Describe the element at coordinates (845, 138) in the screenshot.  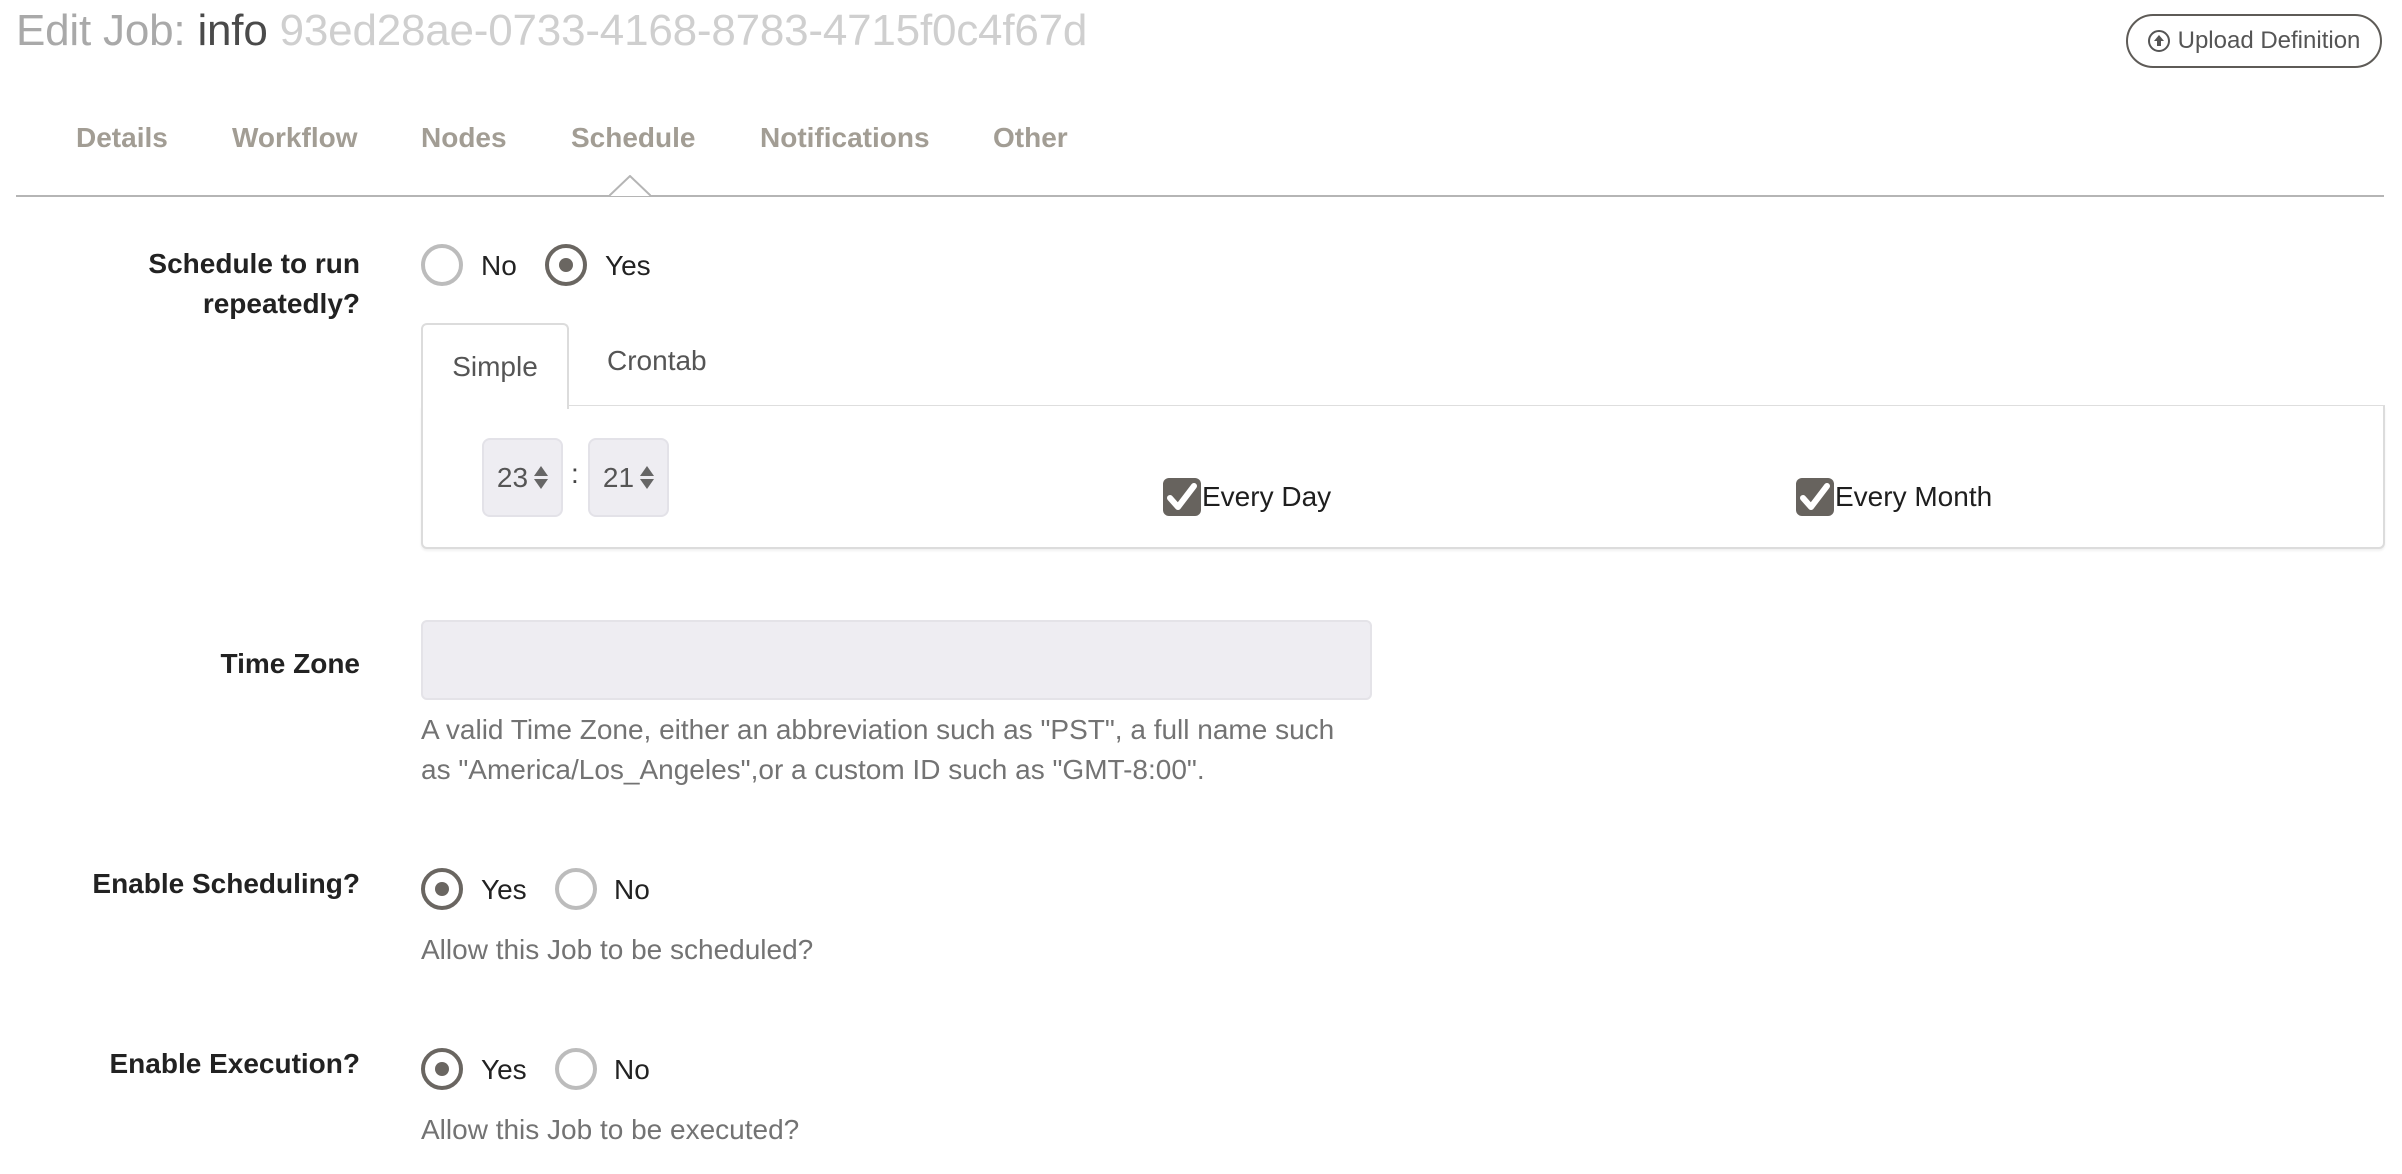
I see `tab-notifications: Notifications` at that location.